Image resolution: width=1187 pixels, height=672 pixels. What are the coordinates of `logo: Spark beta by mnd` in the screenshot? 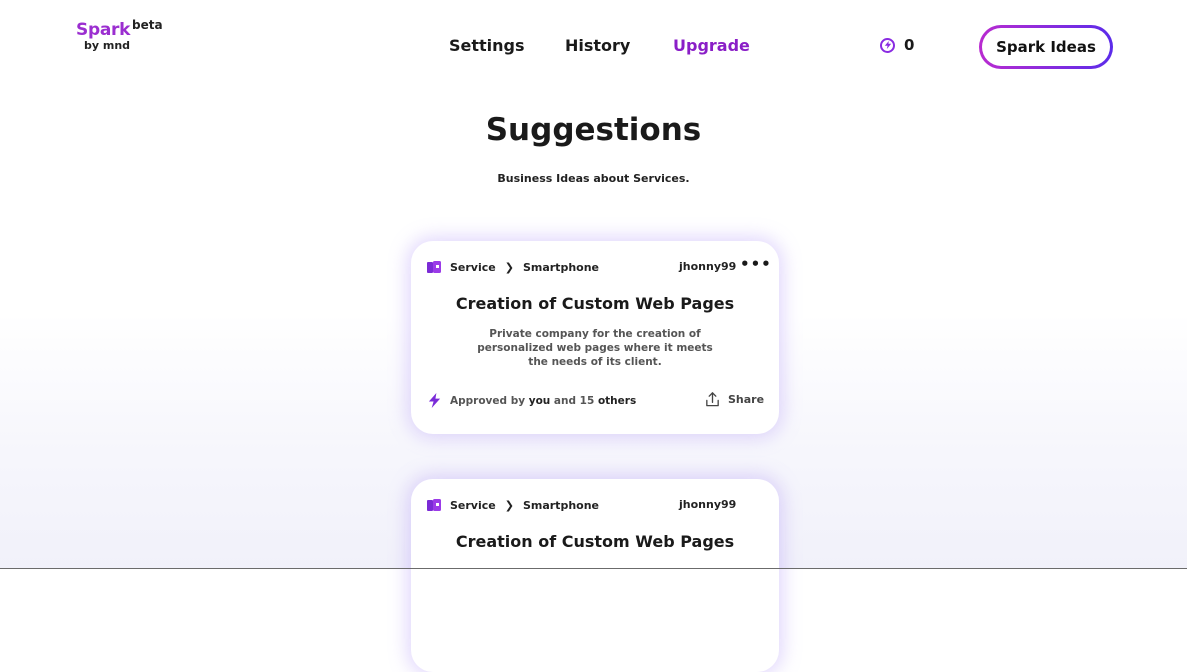 It's located at (119, 35).